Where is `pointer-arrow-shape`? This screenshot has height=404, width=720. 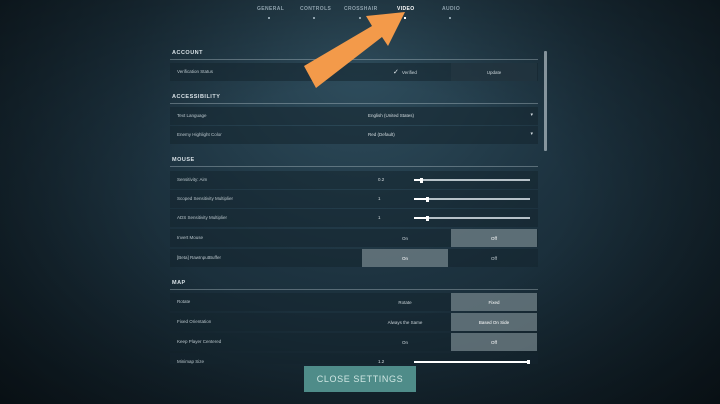 pointer-arrow-shape is located at coordinates (354, 50).